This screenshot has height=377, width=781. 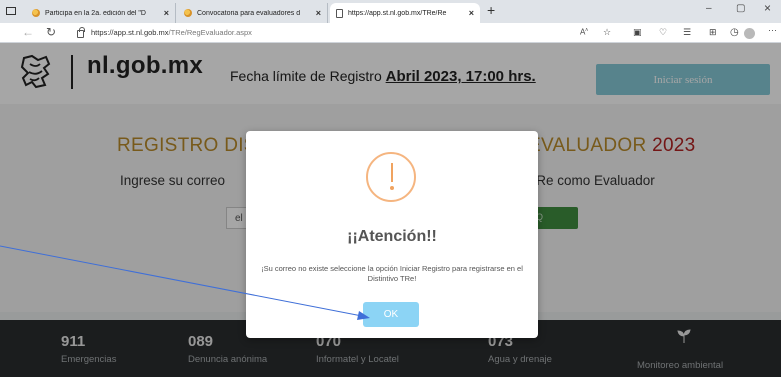 I want to click on tab-title: https://app.st.nl.gob.mx/TRe/Re, so click(x=397, y=13).